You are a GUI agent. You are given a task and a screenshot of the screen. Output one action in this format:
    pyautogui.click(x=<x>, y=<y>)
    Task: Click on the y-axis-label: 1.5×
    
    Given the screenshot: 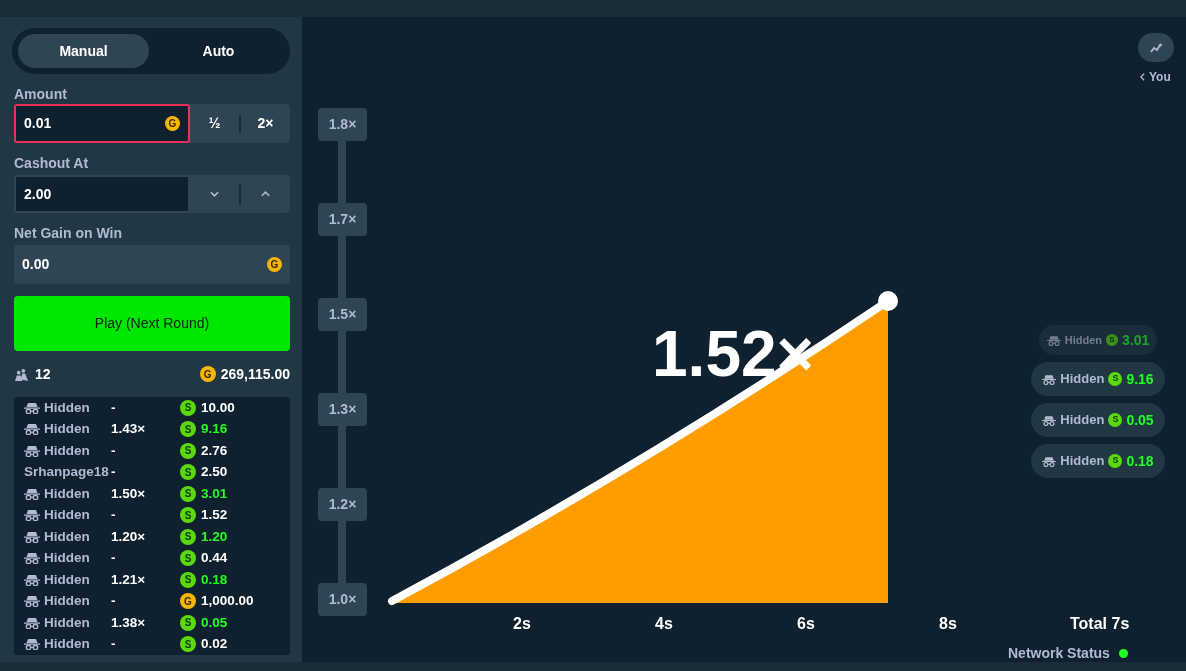 What is the action you would take?
    pyautogui.click(x=342, y=314)
    